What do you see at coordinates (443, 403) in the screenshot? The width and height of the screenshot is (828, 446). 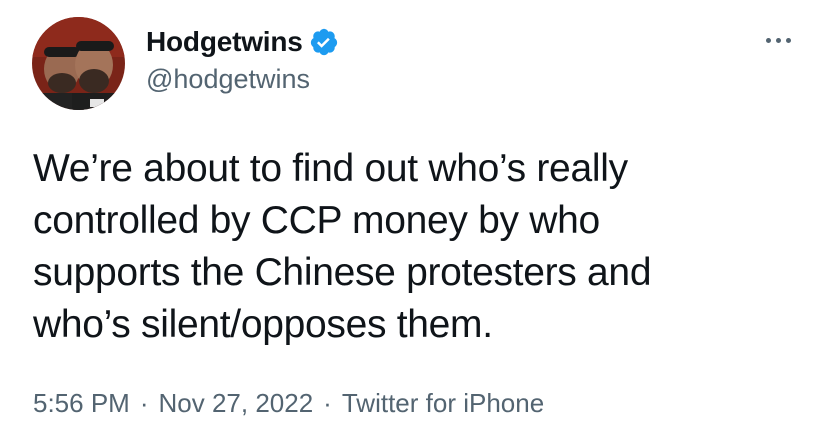 I see `tweet-source: Twitter for iPhone` at bounding box center [443, 403].